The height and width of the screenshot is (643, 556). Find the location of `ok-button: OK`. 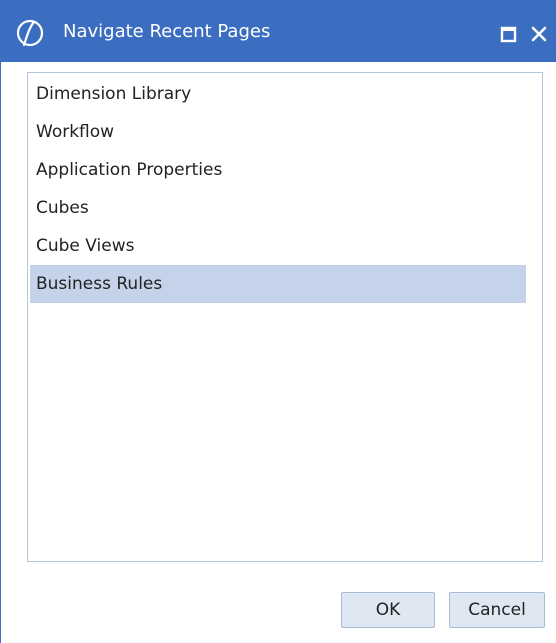

ok-button: OK is located at coordinates (388, 610).